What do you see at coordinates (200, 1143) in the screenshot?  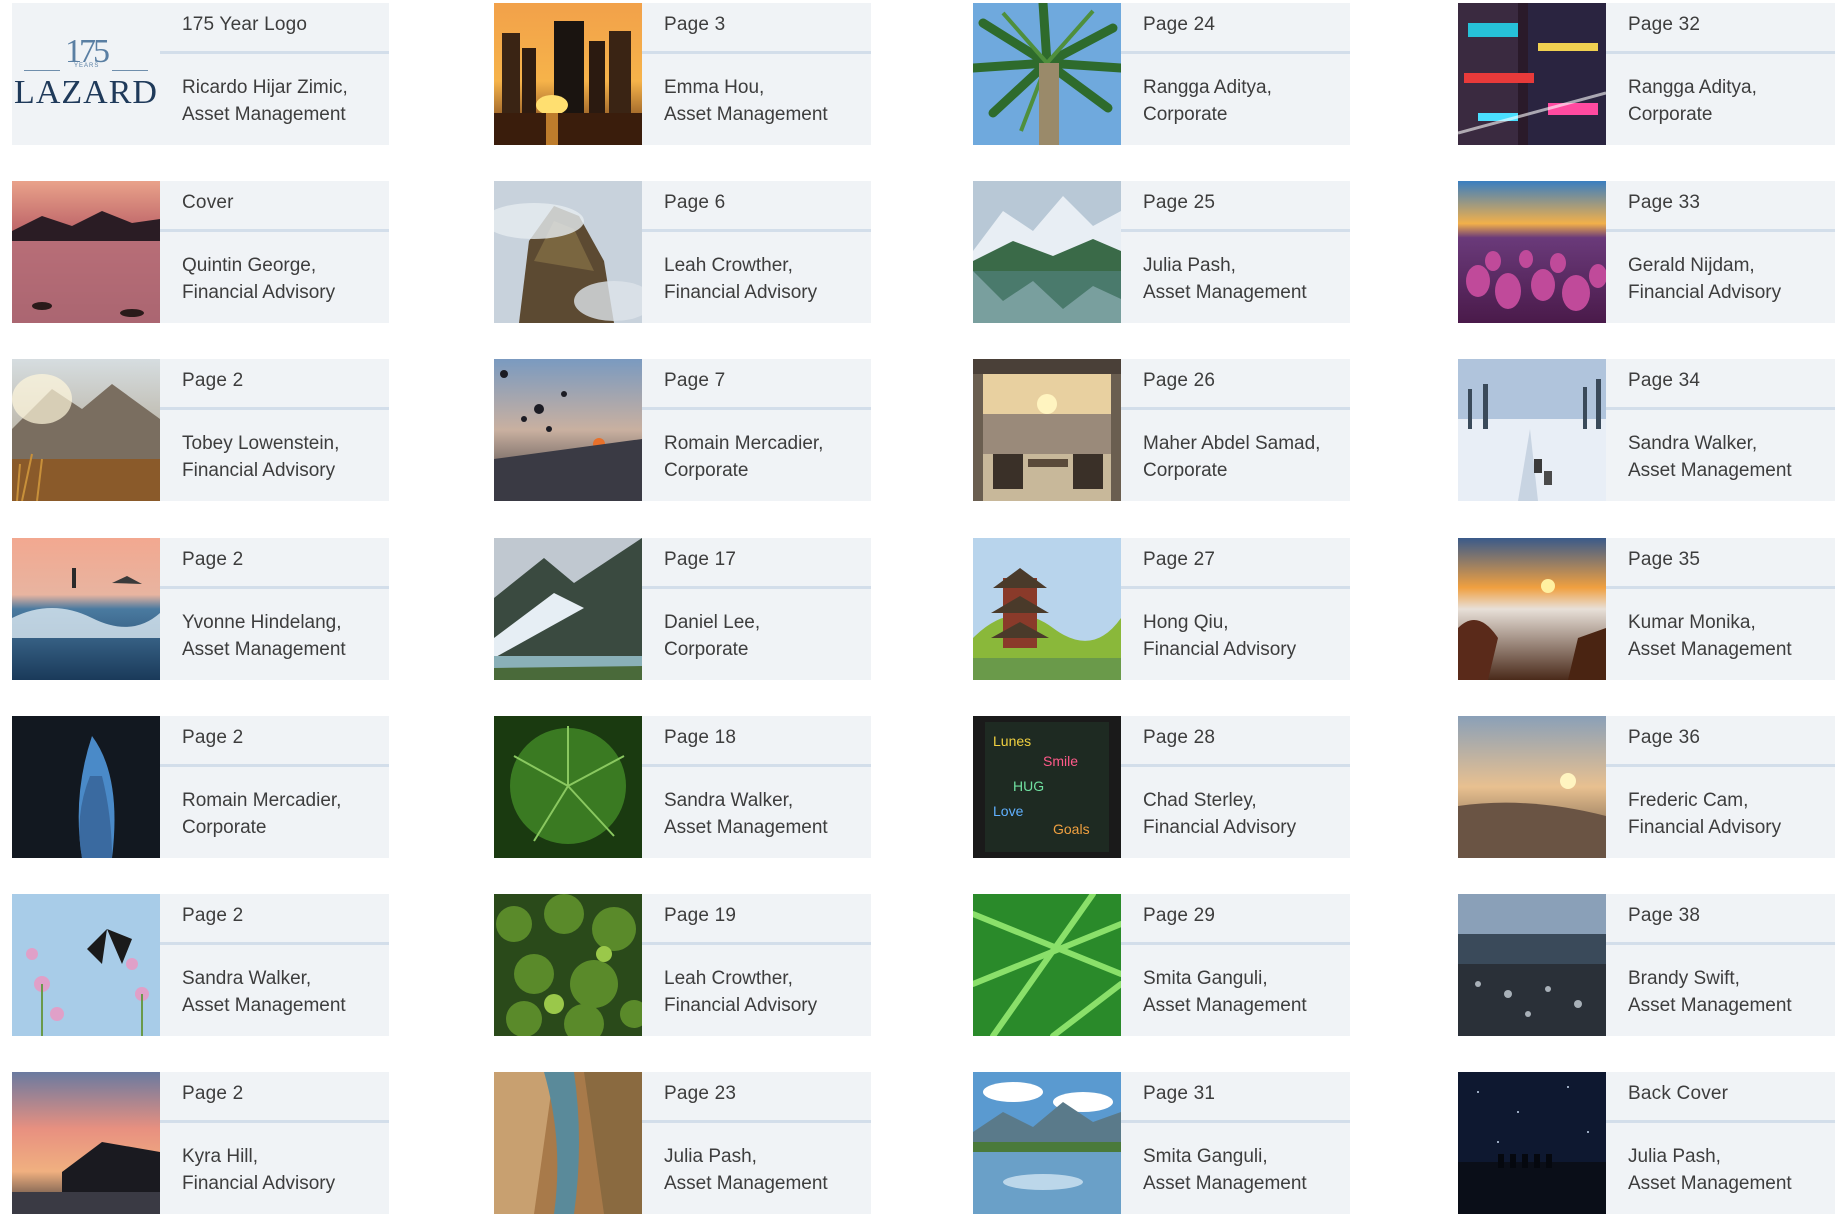 I see `photo-credit-card: Page 2 Kyra Hill, Financial Advisory` at bounding box center [200, 1143].